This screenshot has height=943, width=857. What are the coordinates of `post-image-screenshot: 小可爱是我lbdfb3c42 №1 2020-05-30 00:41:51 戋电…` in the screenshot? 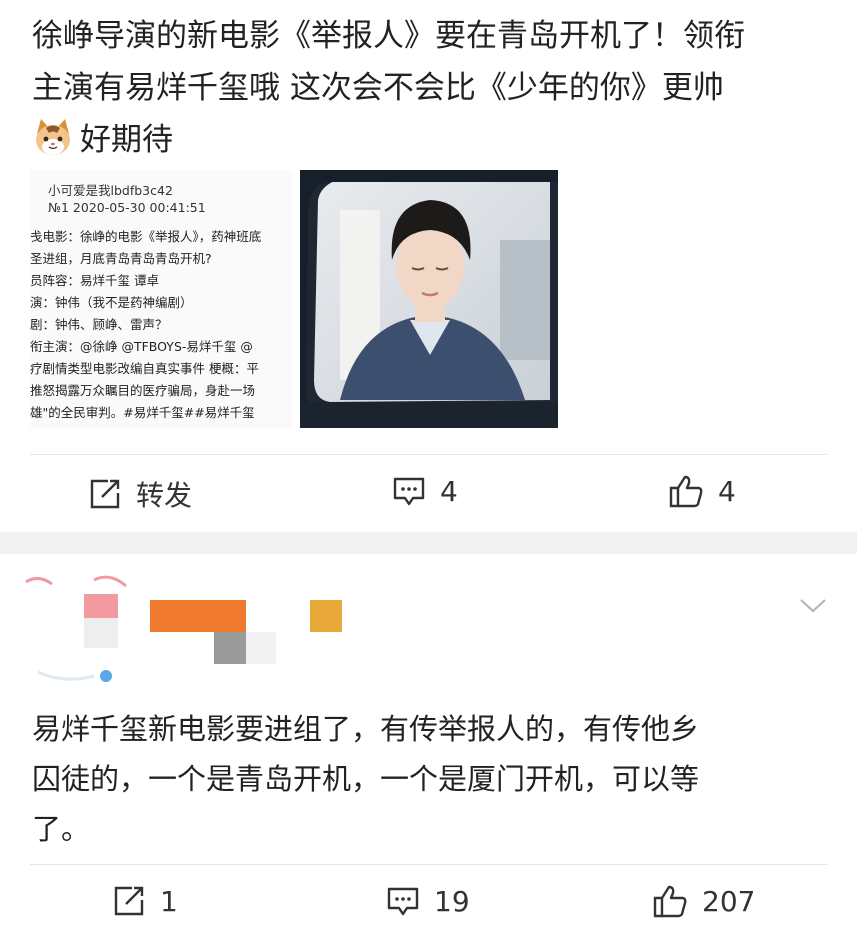 It's located at (161, 299).